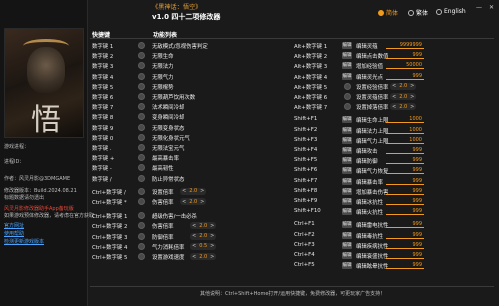 This screenshot has height=306, width=499. What do you see at coordinates (24, 241) in the screenshot?
I see `check-update-link: 检测更新游戏版本` at bounding box center [24, 241].